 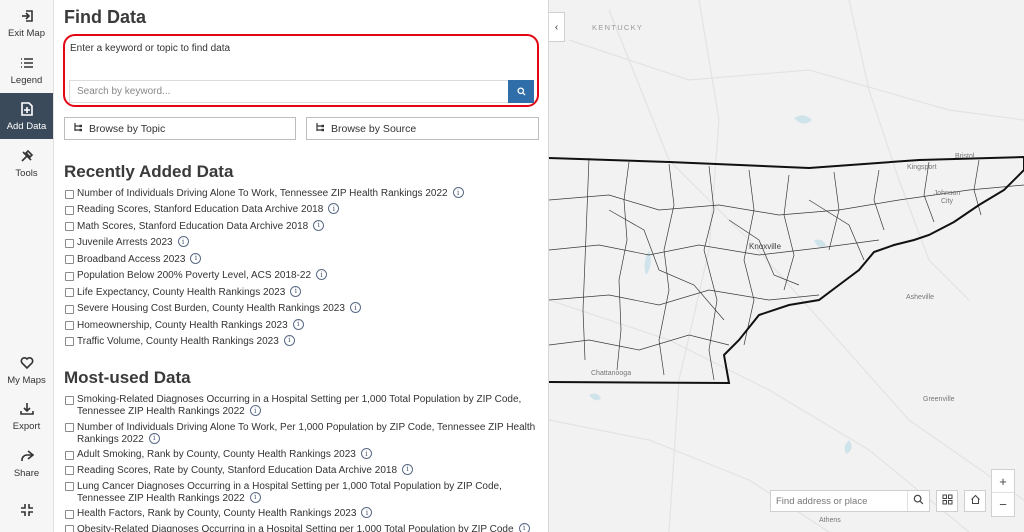 I want to click on exit-map-button: Exit Map, so click(x=26, y=23).